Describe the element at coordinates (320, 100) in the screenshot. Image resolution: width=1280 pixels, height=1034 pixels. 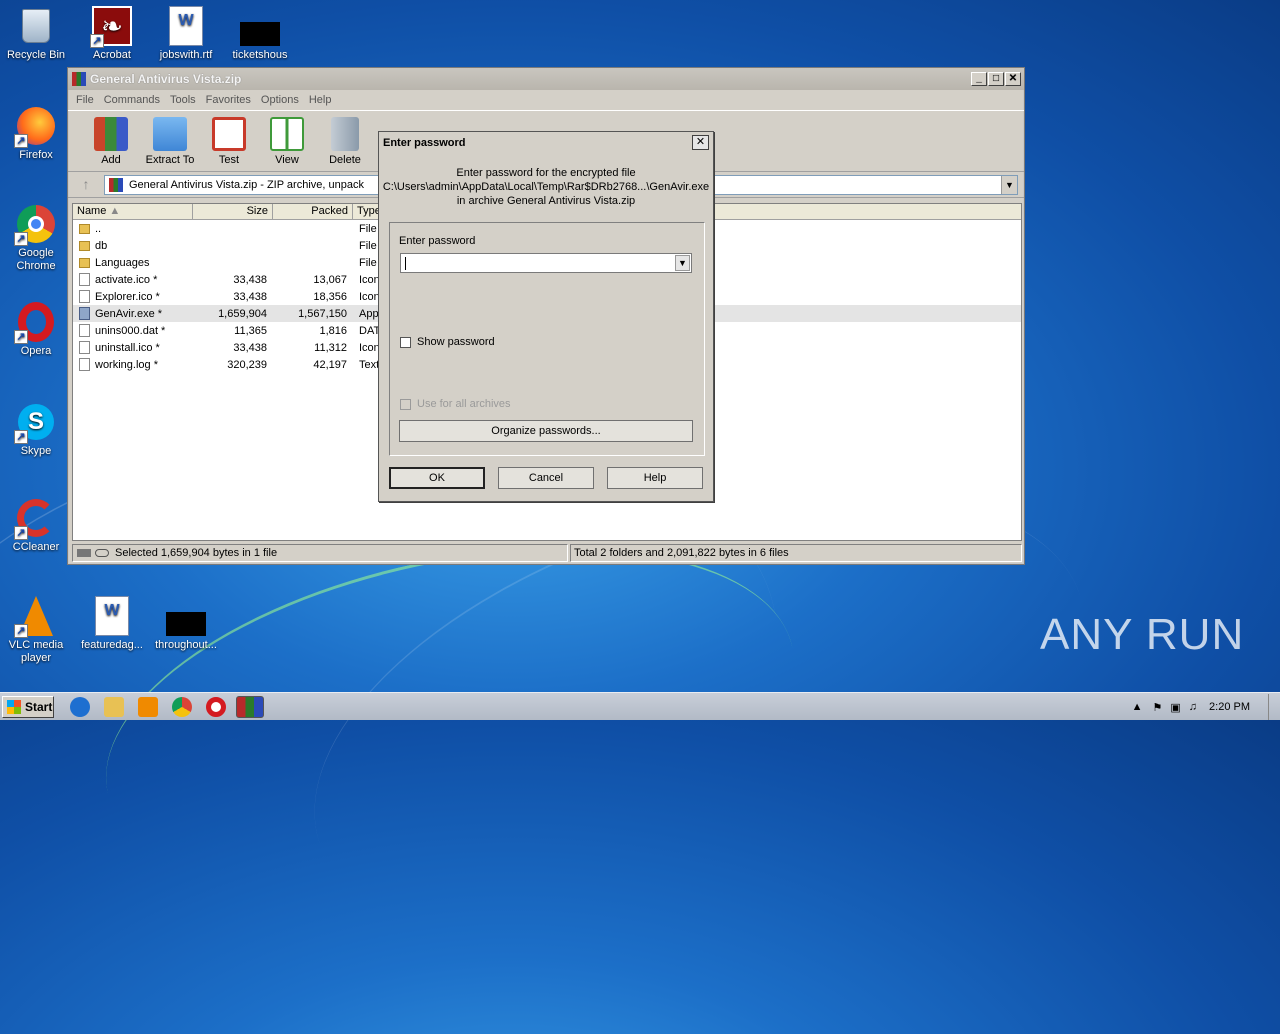
I see `menu-help: Help` at that location.